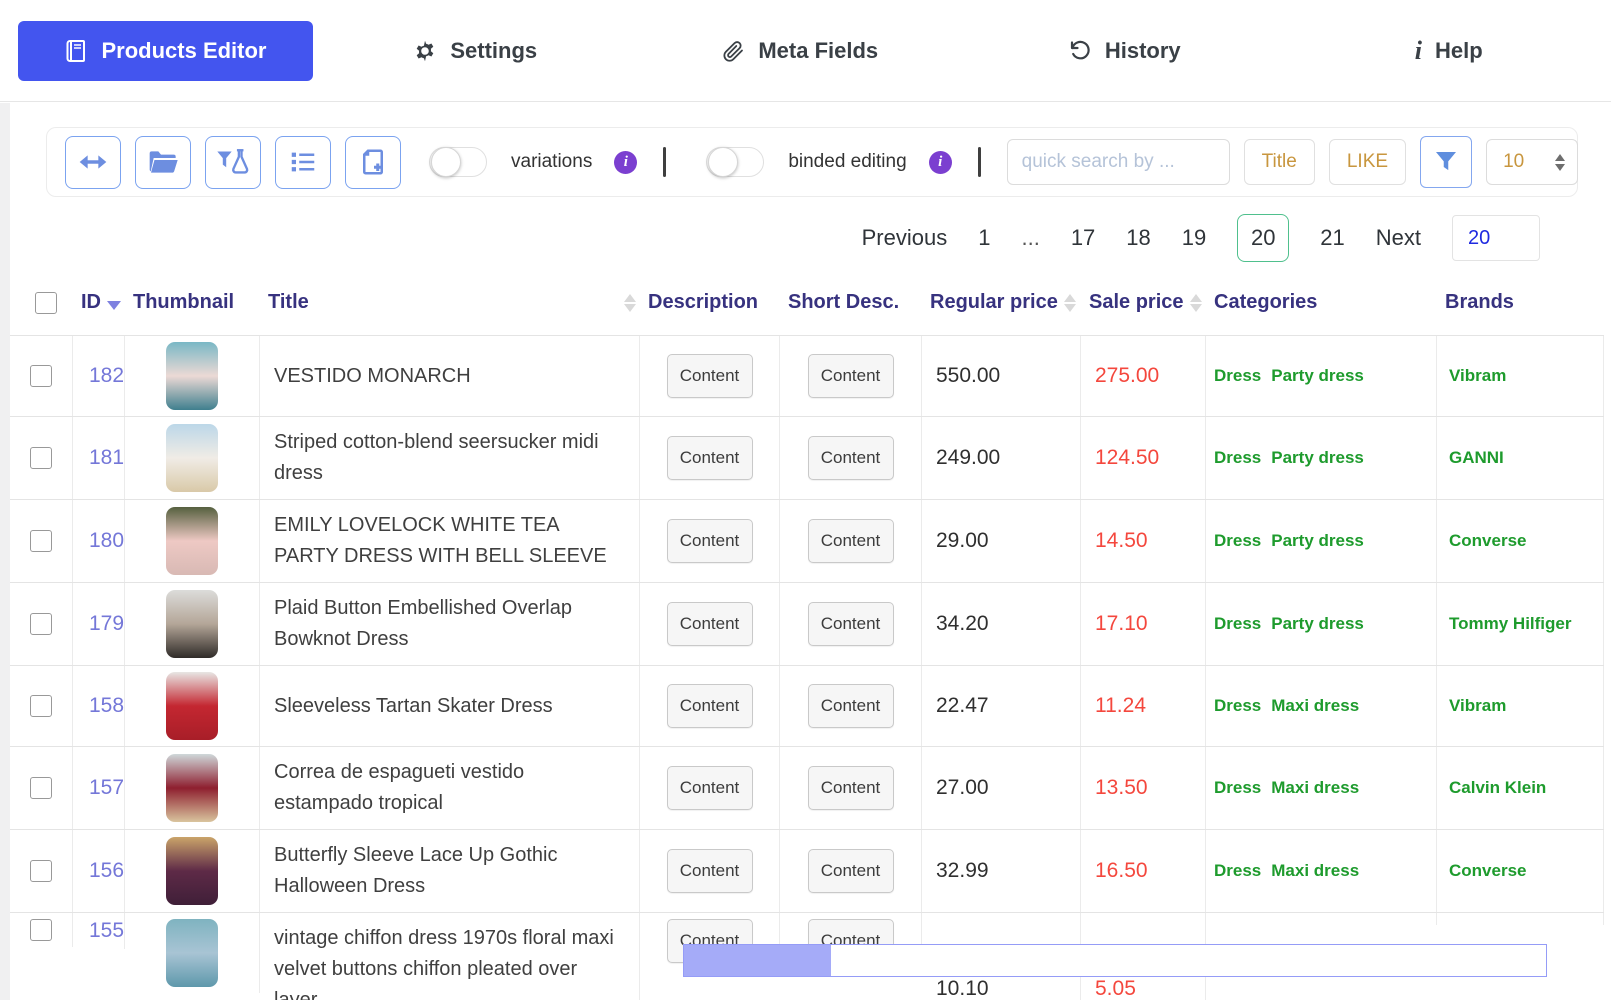  I want to click on pagination-previous: Previous, so click(905, 238).